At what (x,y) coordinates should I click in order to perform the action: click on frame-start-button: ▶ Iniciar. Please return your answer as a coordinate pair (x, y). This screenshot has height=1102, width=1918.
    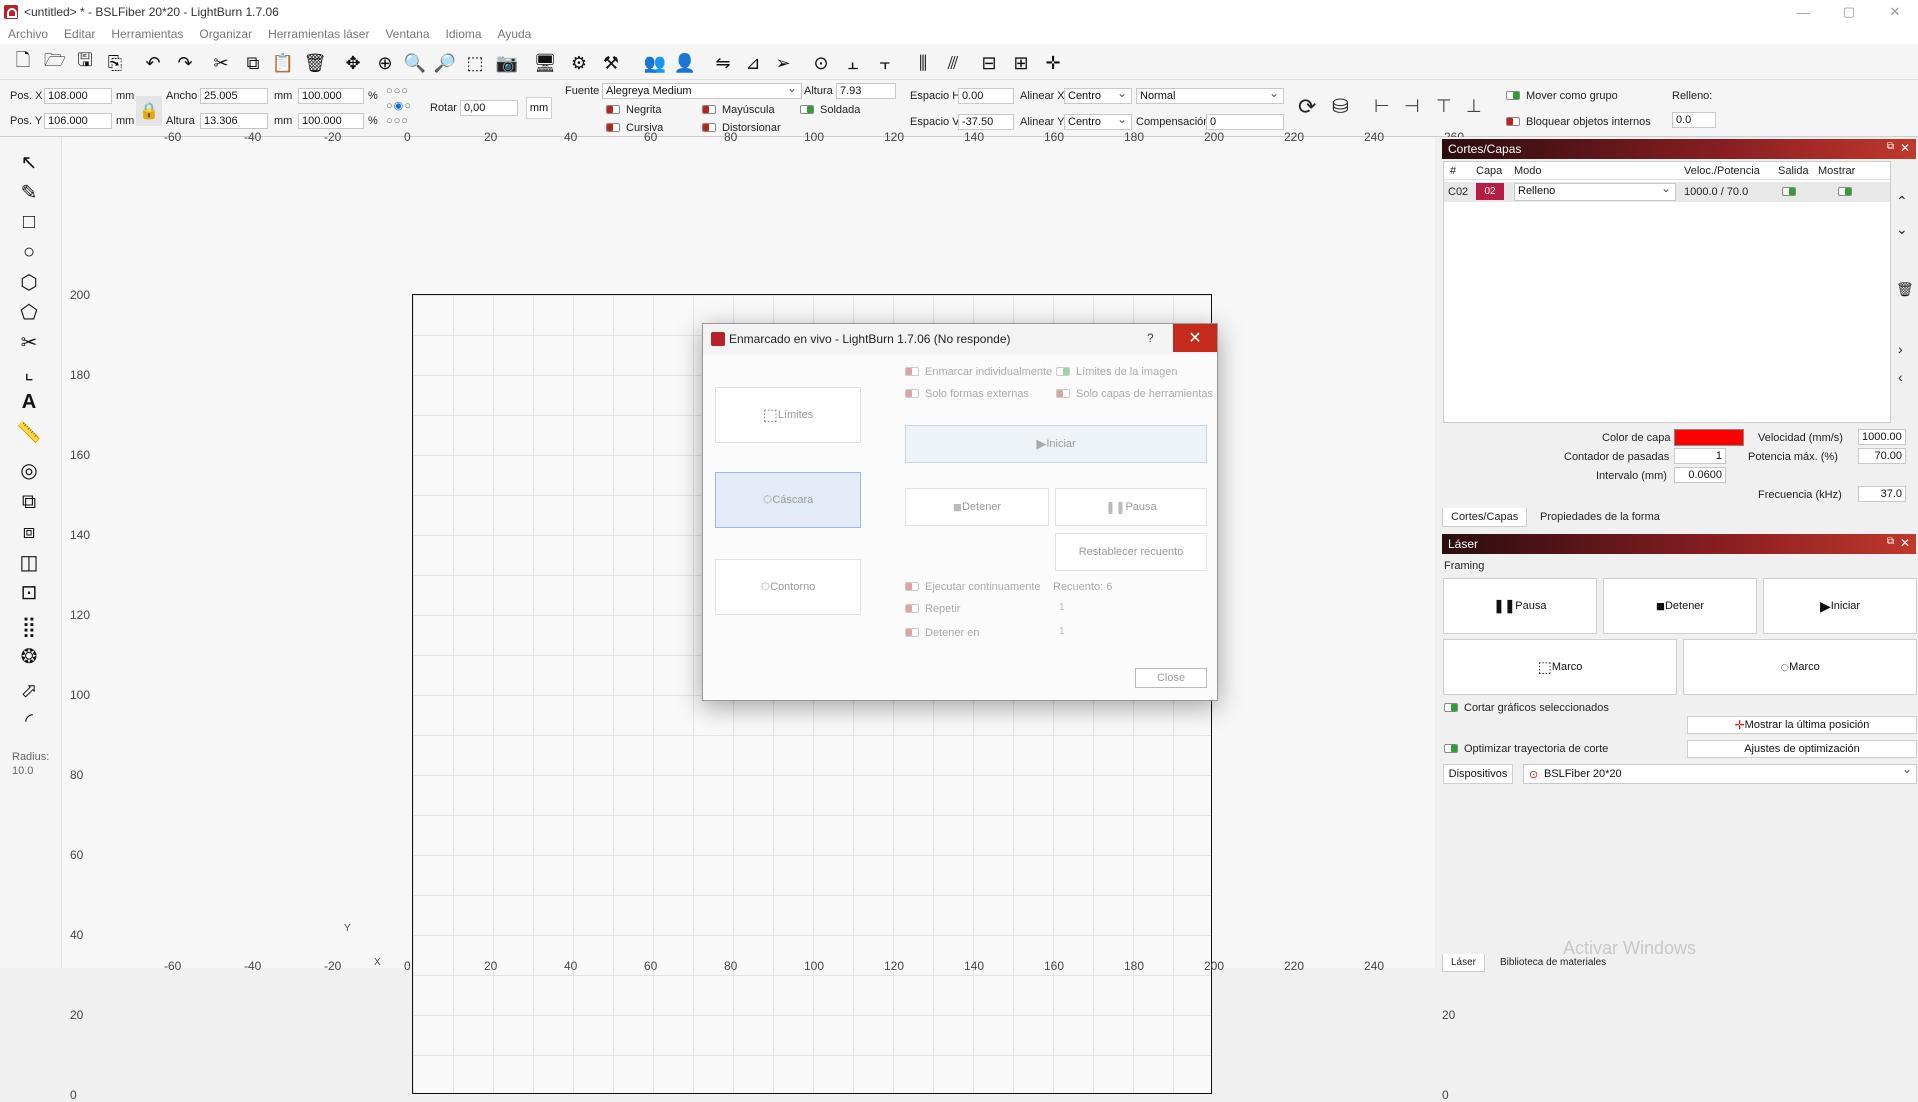
    Looking at the image, I should click on (1056, 444).